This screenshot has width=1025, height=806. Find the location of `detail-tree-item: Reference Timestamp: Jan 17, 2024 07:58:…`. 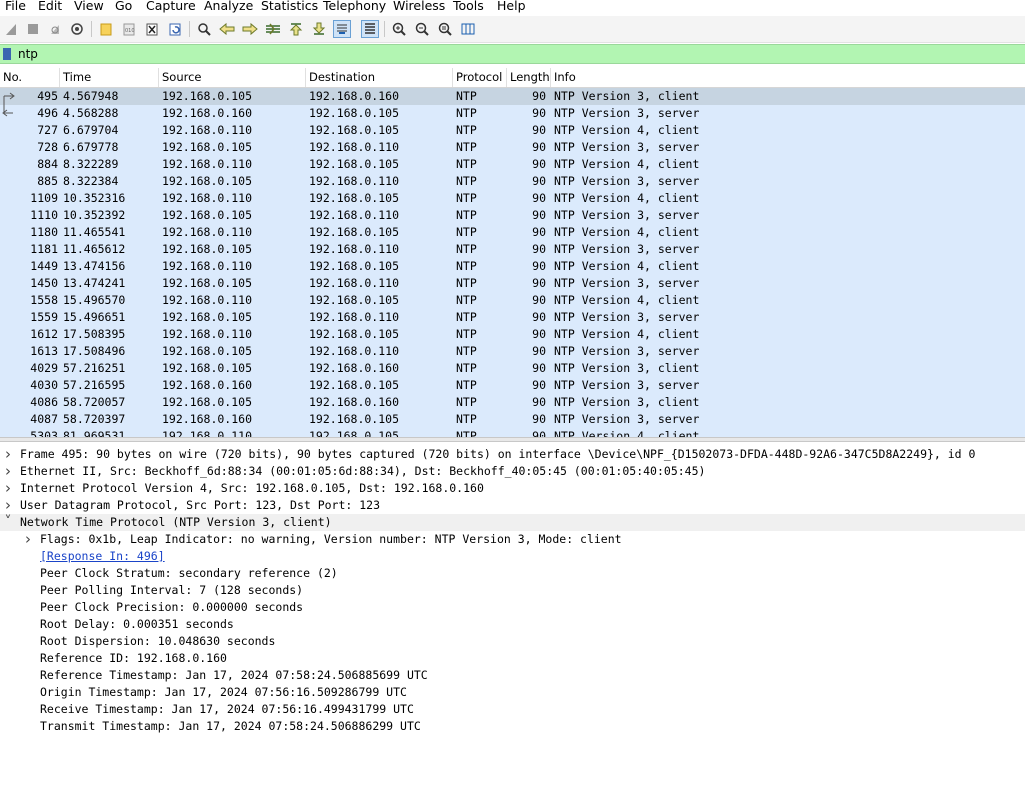

detail-tree-item: Reference Timestamp: Jan 17, 2024 07:58:… is located at coordinates (512, 675).